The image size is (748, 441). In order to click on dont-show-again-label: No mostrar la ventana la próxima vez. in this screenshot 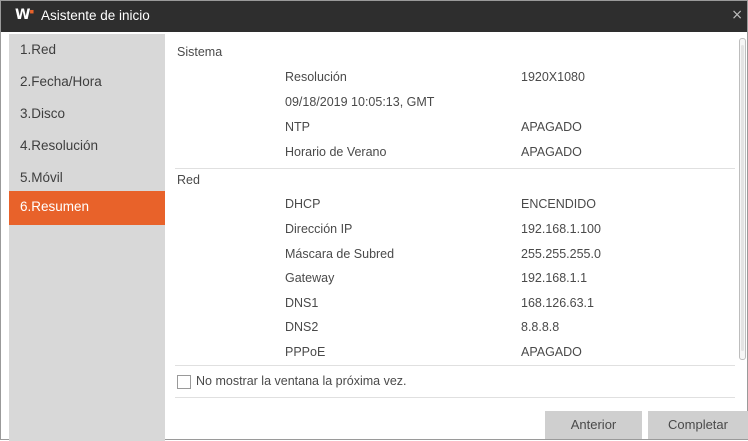, I will do `click(301, 381)`.